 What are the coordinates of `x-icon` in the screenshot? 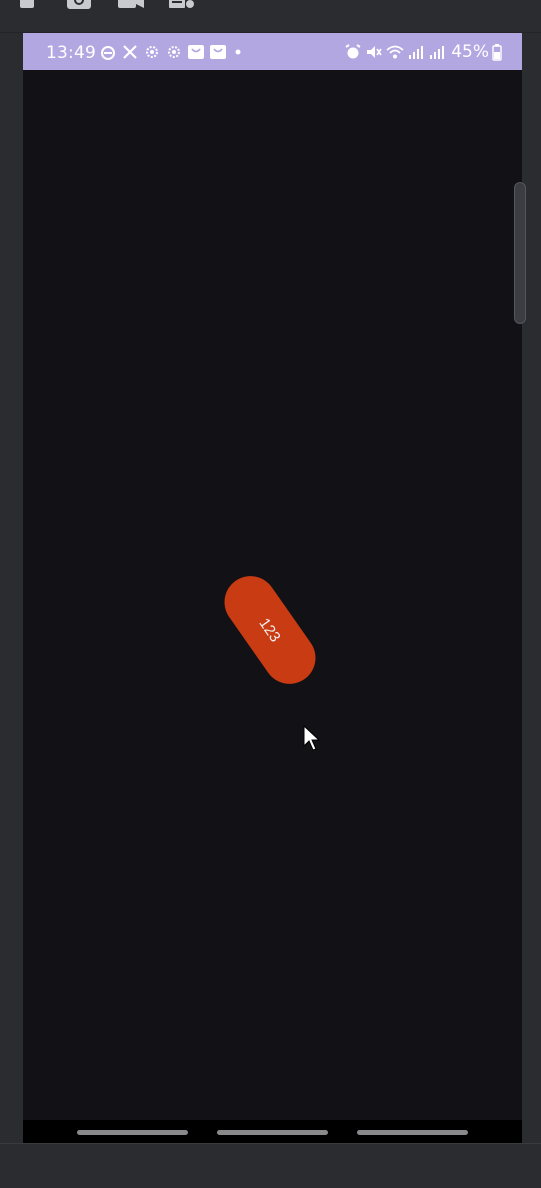 It's located at (130, 52).